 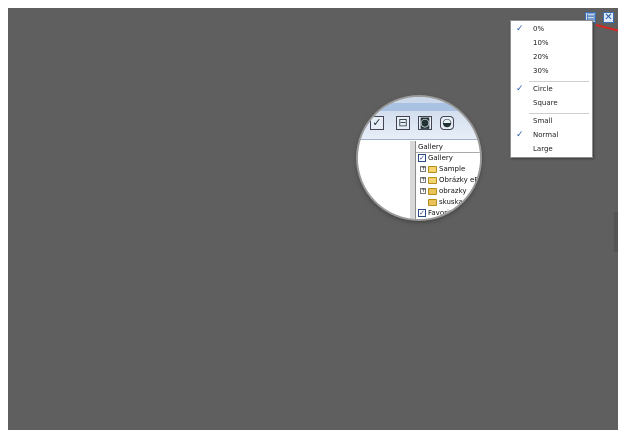 What do you see at coordinates (443, 169) in the screenshot?
I see `tree-item-sample: + Sample` at bounding box center [443, 169].